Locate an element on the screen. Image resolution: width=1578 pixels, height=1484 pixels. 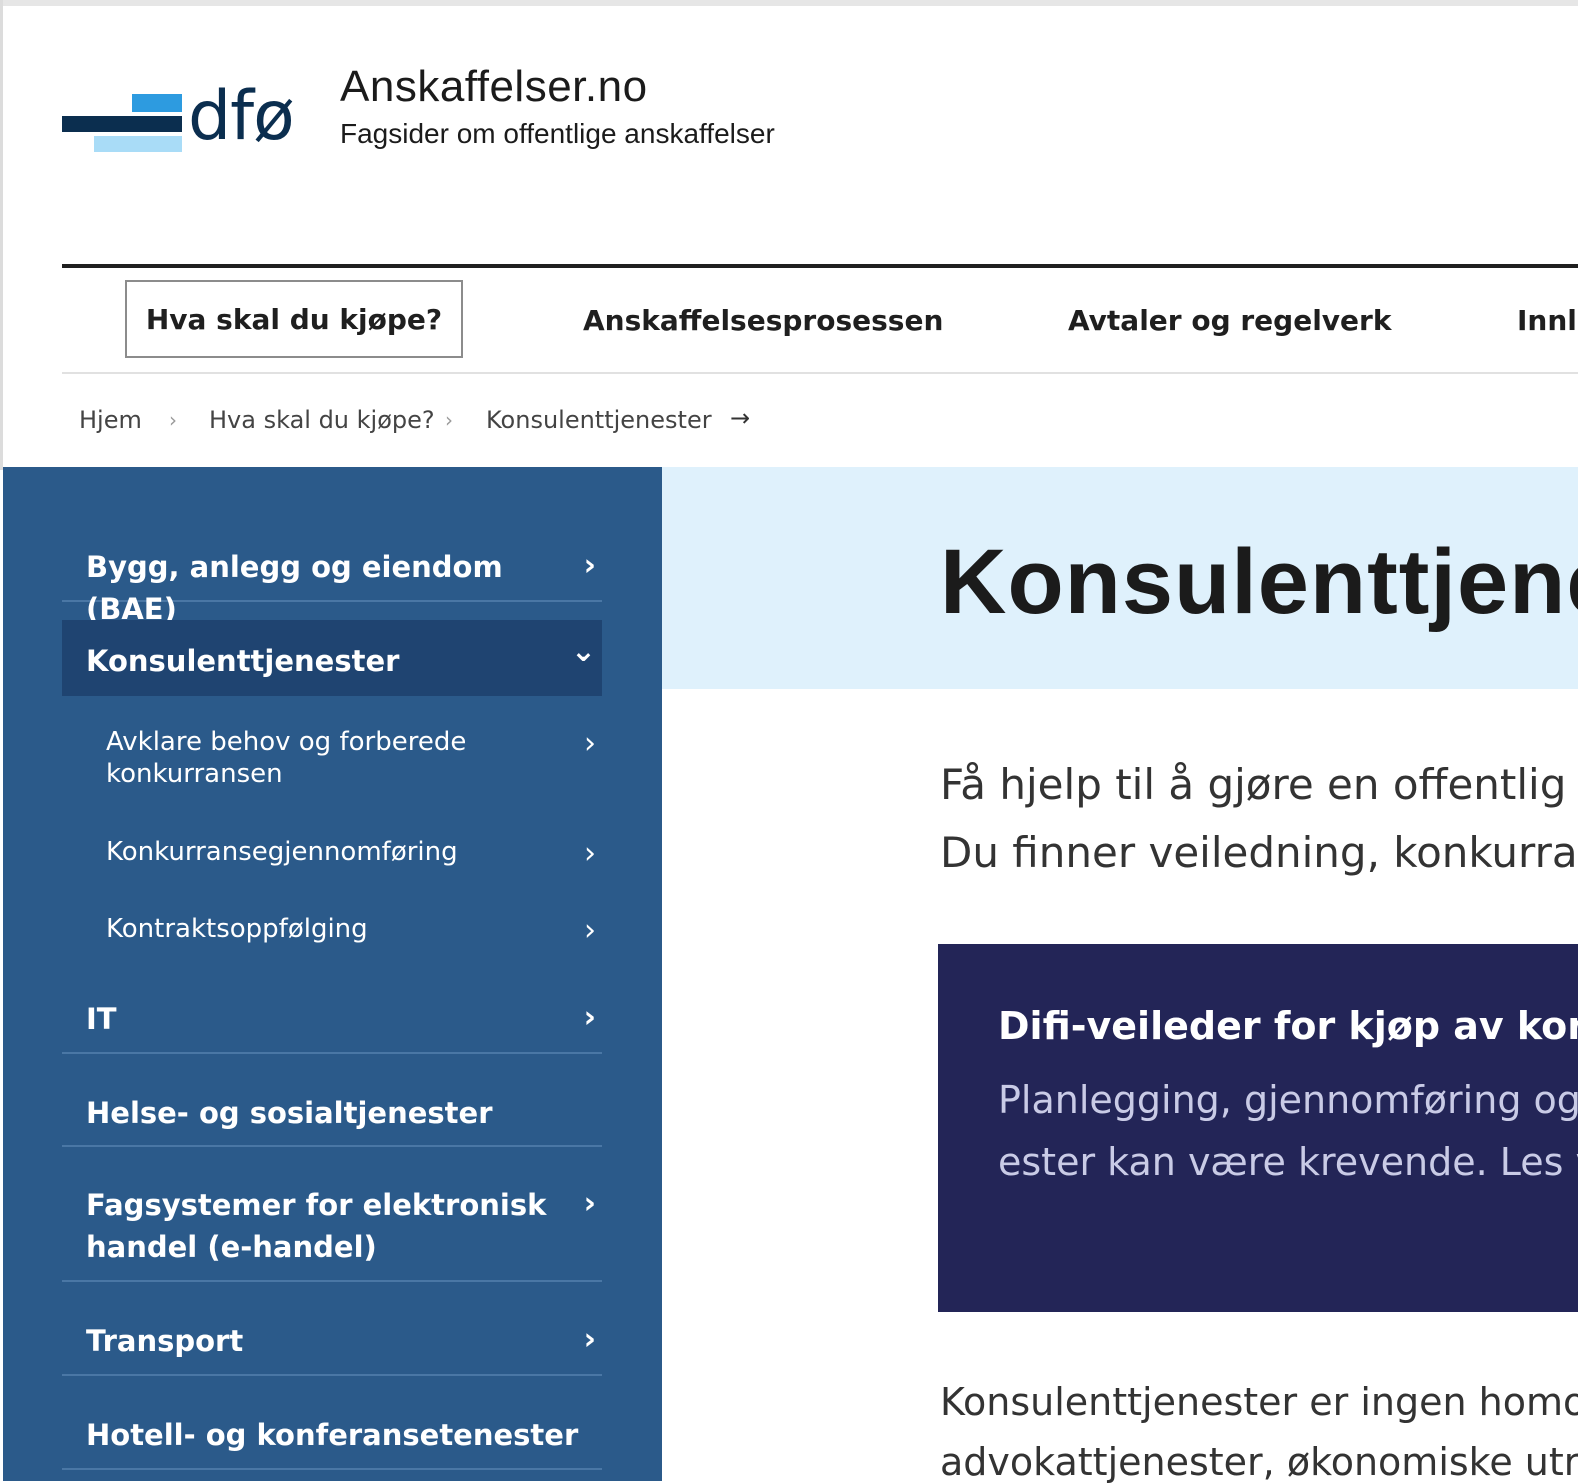
nav-item-label: Hva skal du kjøpe? is located at coordinates (294, 319).